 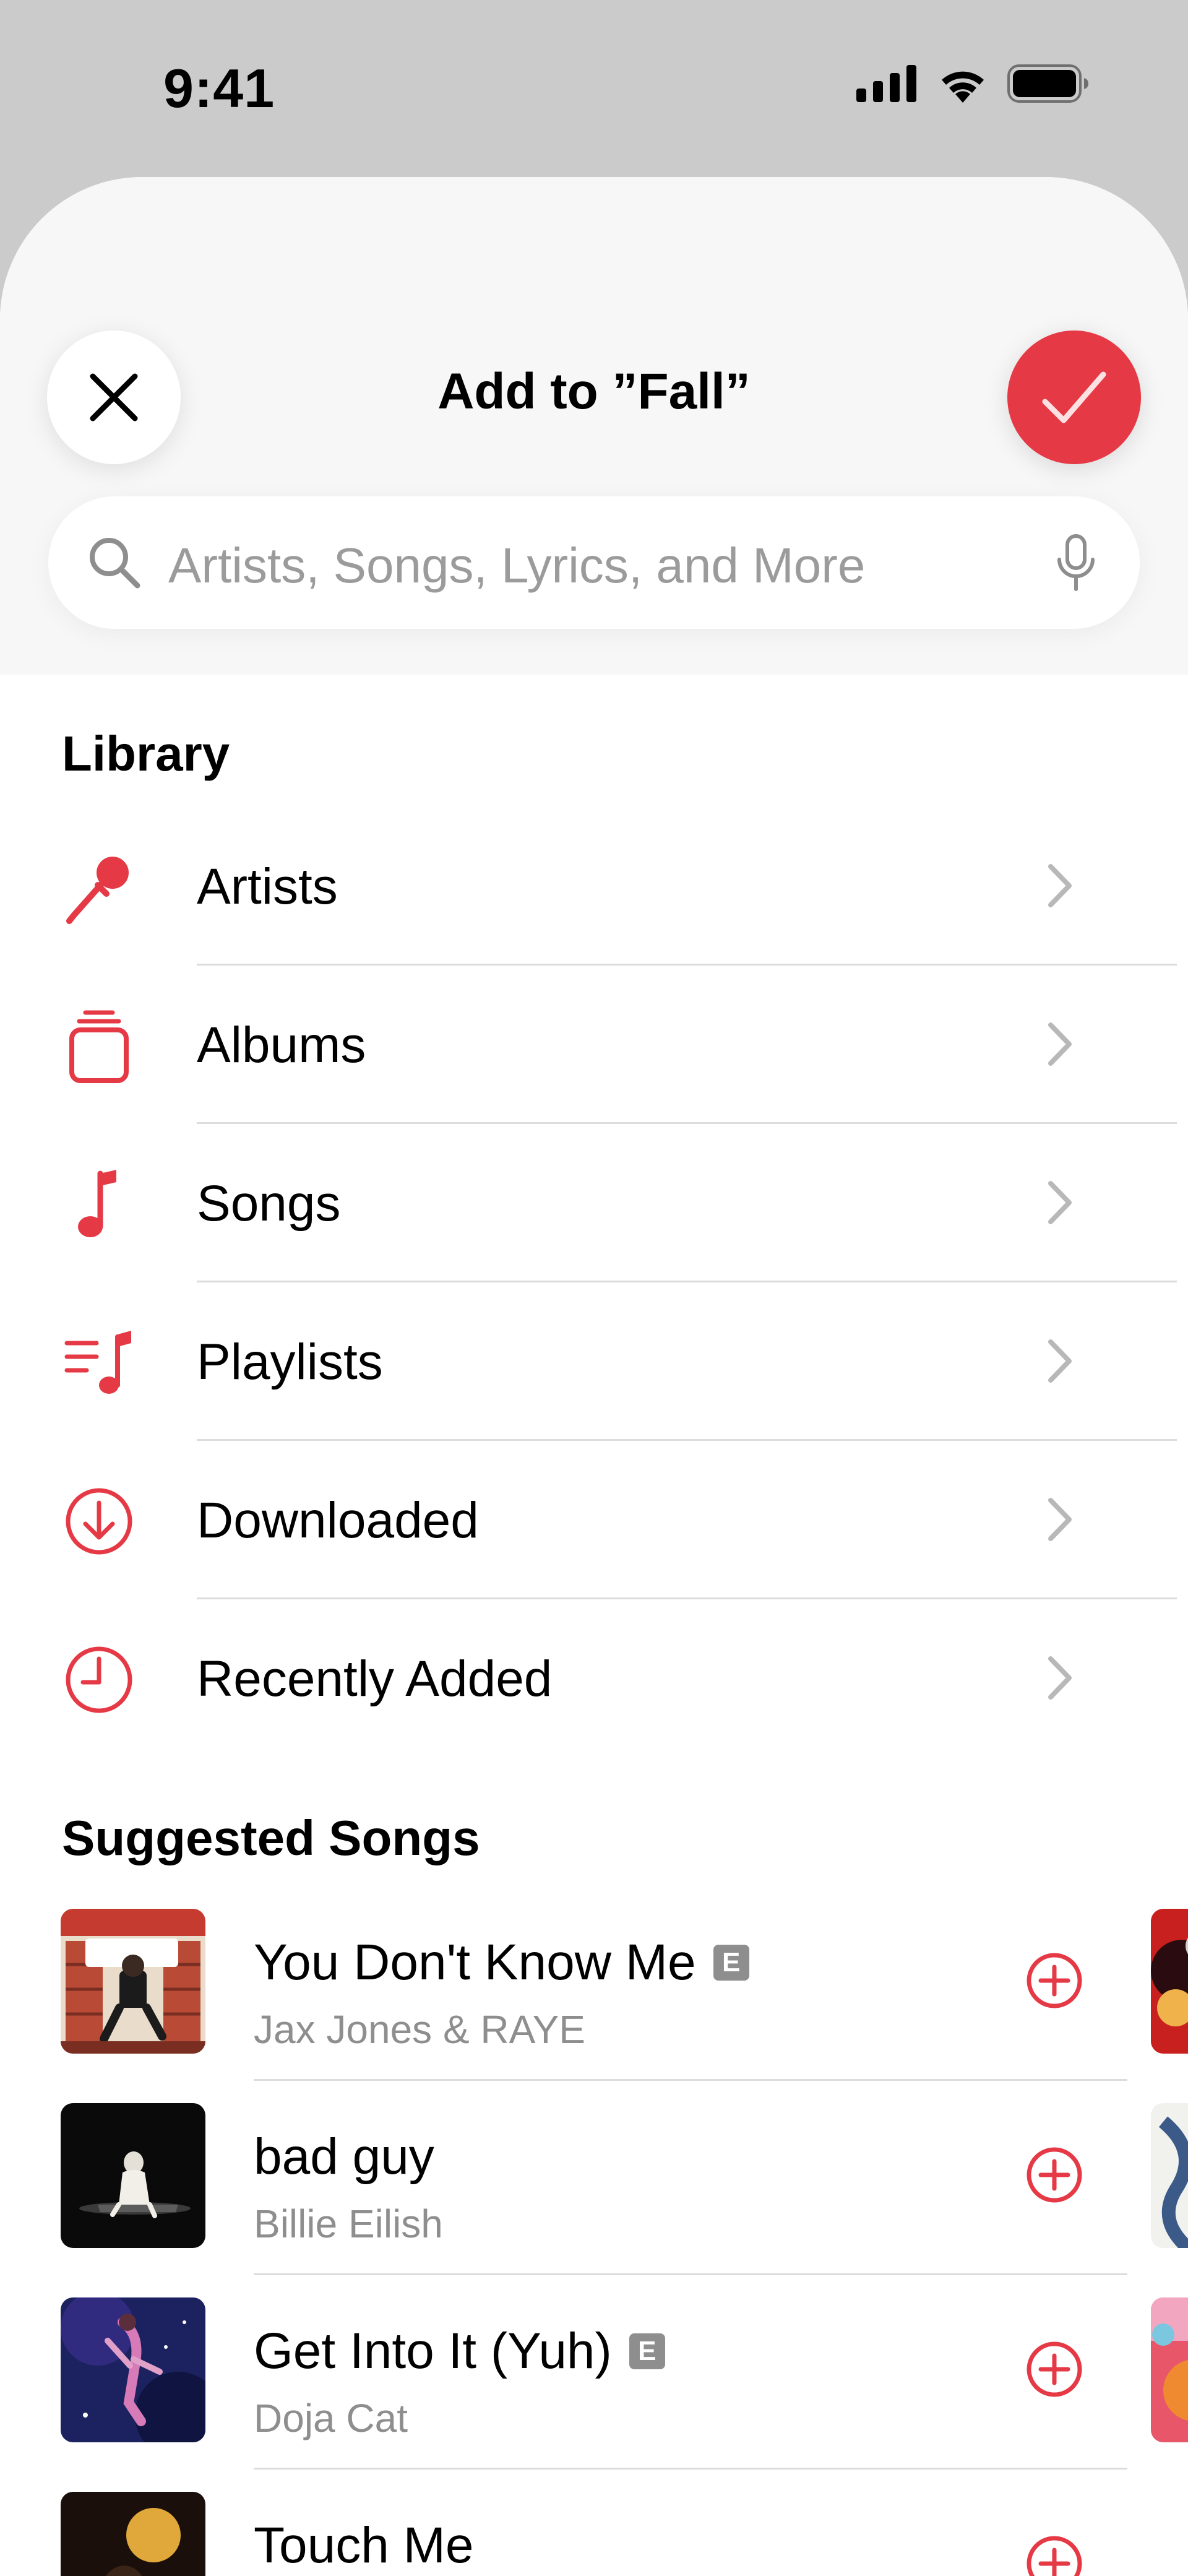 I want to click on song-title: Touch Me, so click(x=364, y=2546).